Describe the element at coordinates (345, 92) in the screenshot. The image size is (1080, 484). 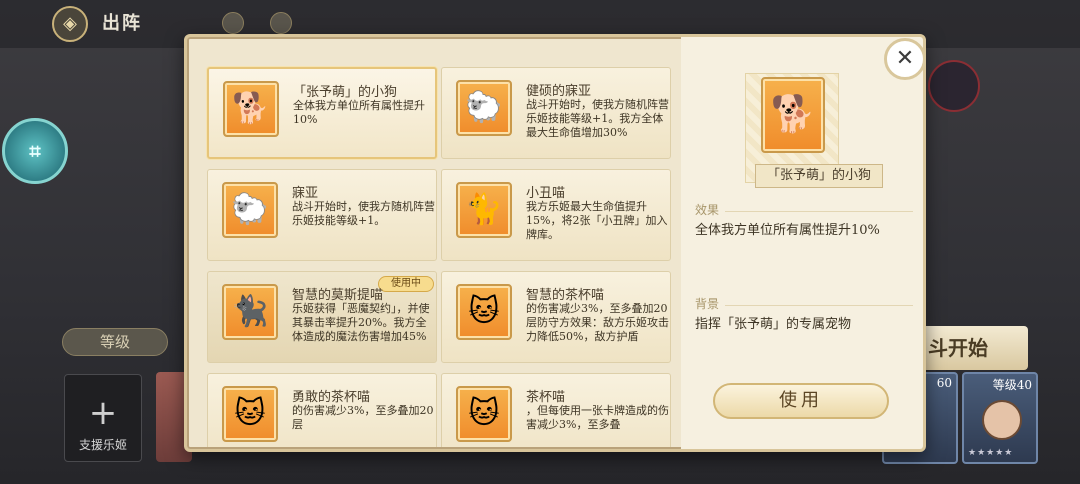
I see `pet-name: 「张予萌」的小狗` at that location.